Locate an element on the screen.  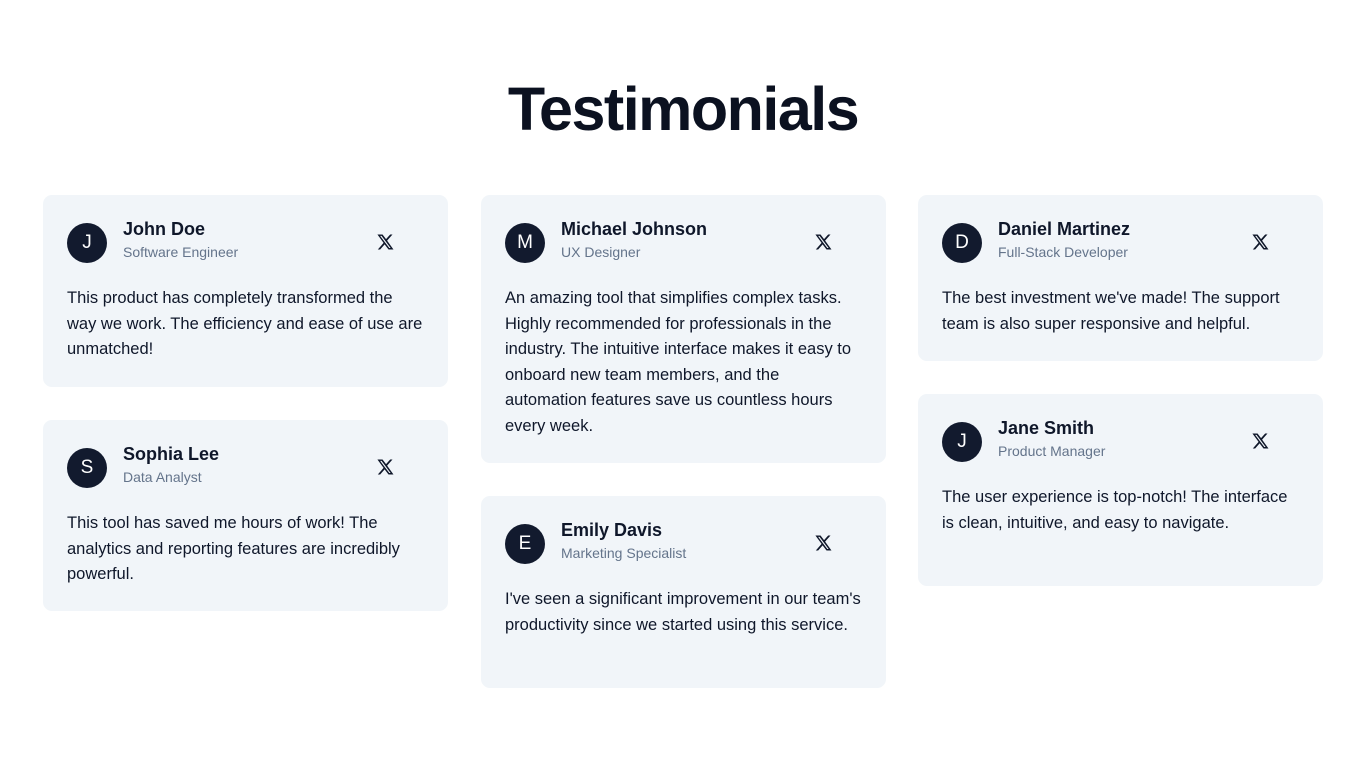
author-name: Sophia Lee is located at coordinates (171, 454).